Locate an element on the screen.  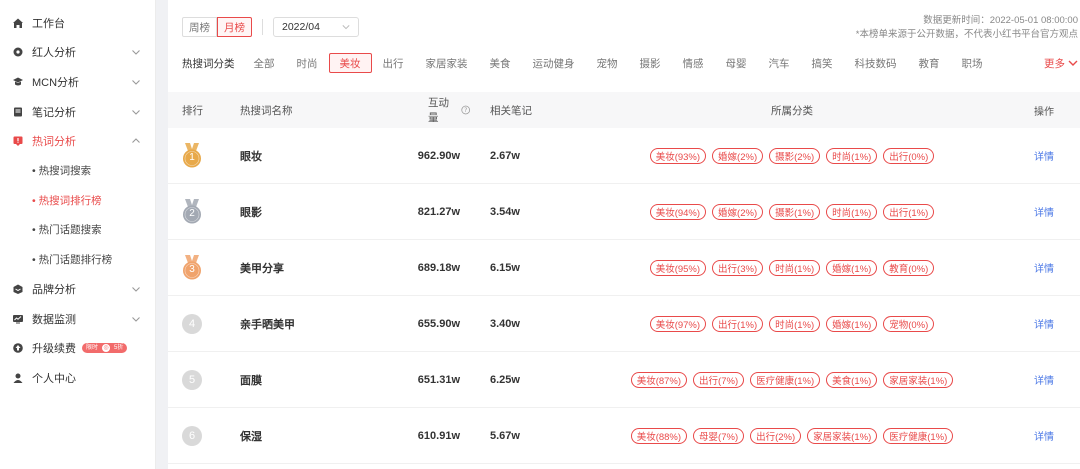
header-name: 热搜词名称 is located at coordinates (266, 110).